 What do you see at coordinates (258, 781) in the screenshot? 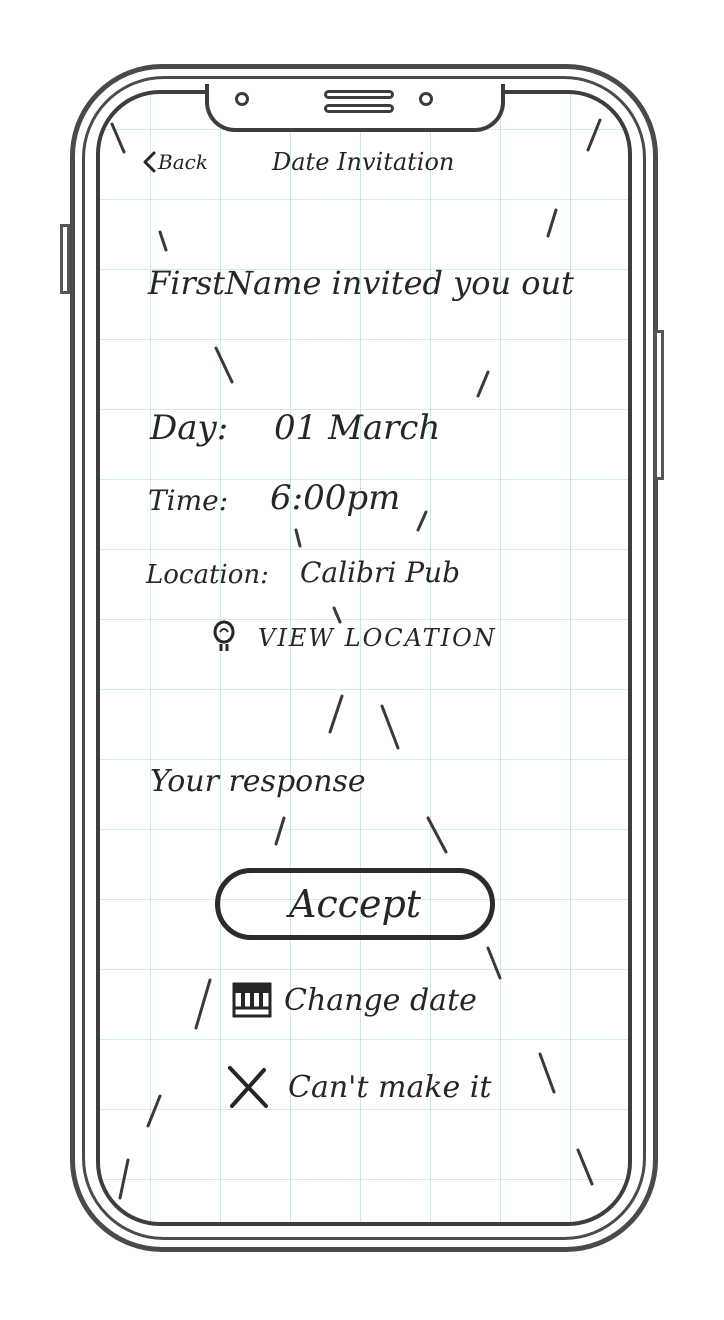
I see `response-heading: Your response` at bounding box center [258, 781].